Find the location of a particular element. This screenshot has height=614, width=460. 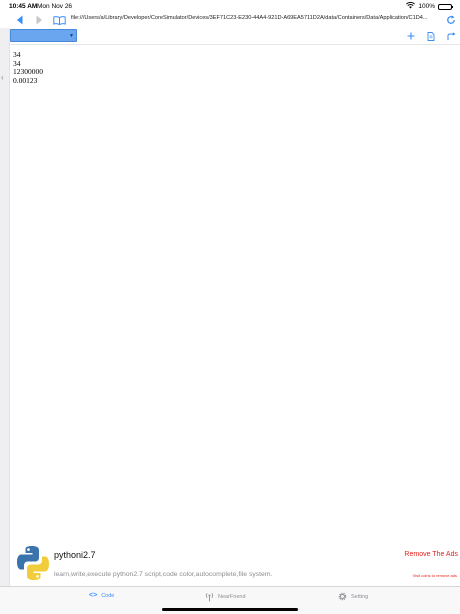

tab-setting-label: Setting is located at coordinates (360, 596).